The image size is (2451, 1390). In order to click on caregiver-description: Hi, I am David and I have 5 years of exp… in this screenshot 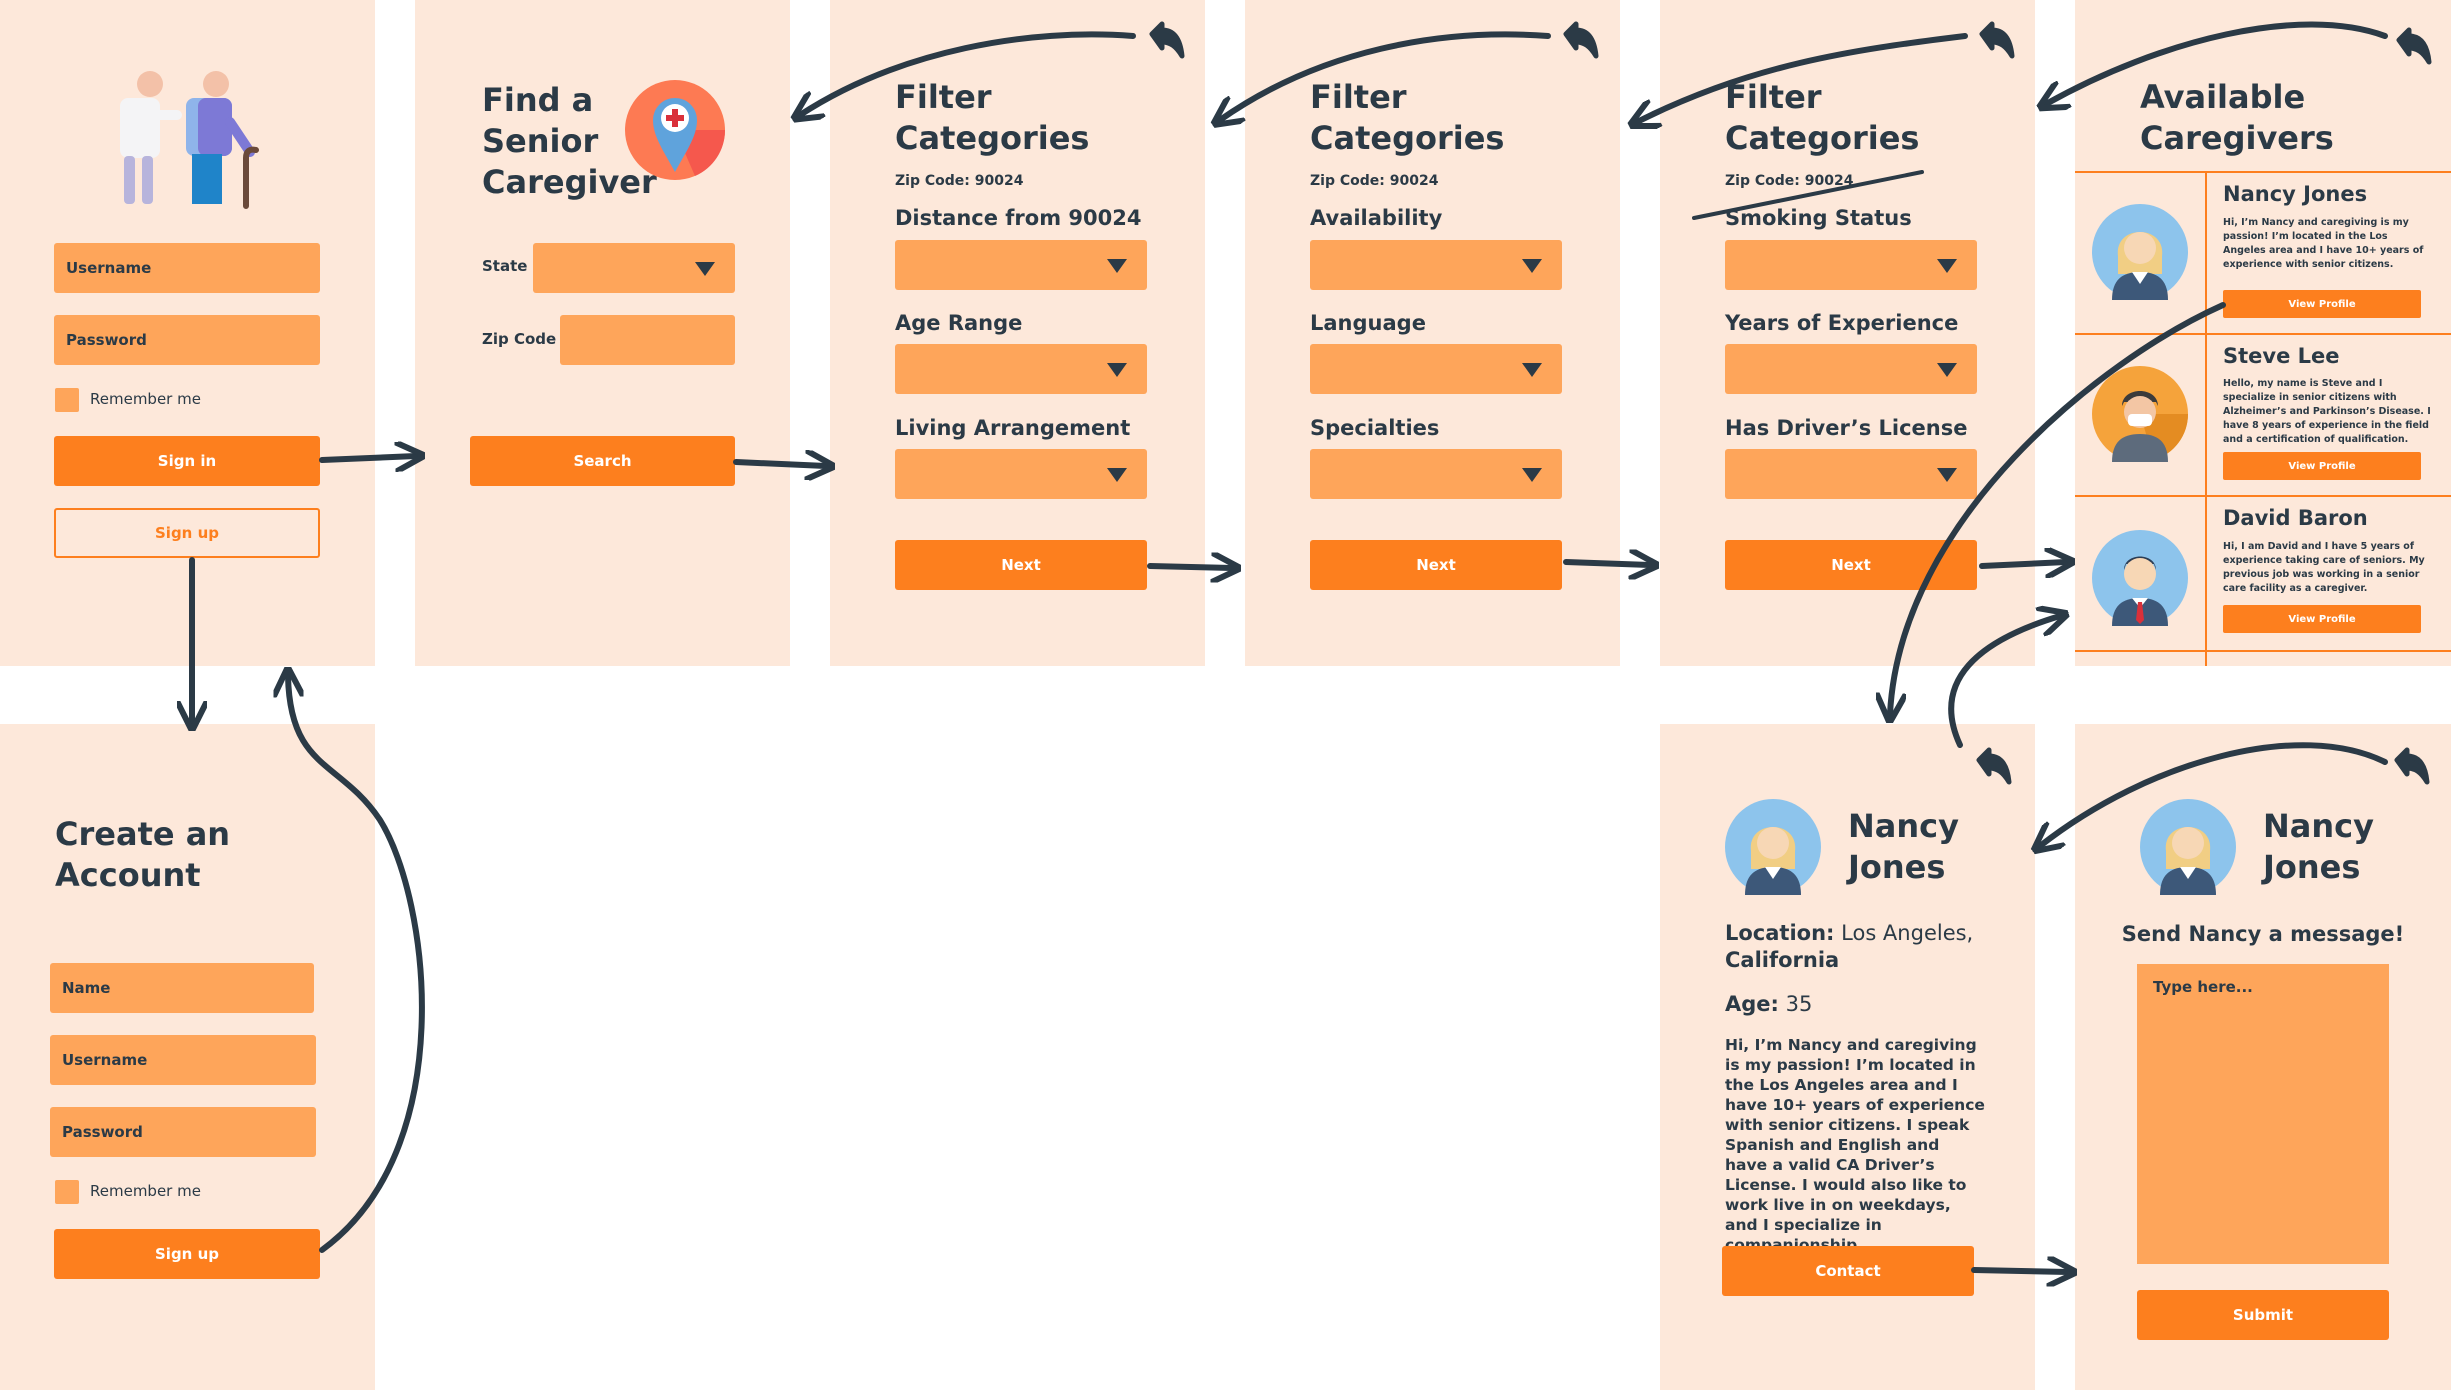, I will do `click(2324, 567)`.